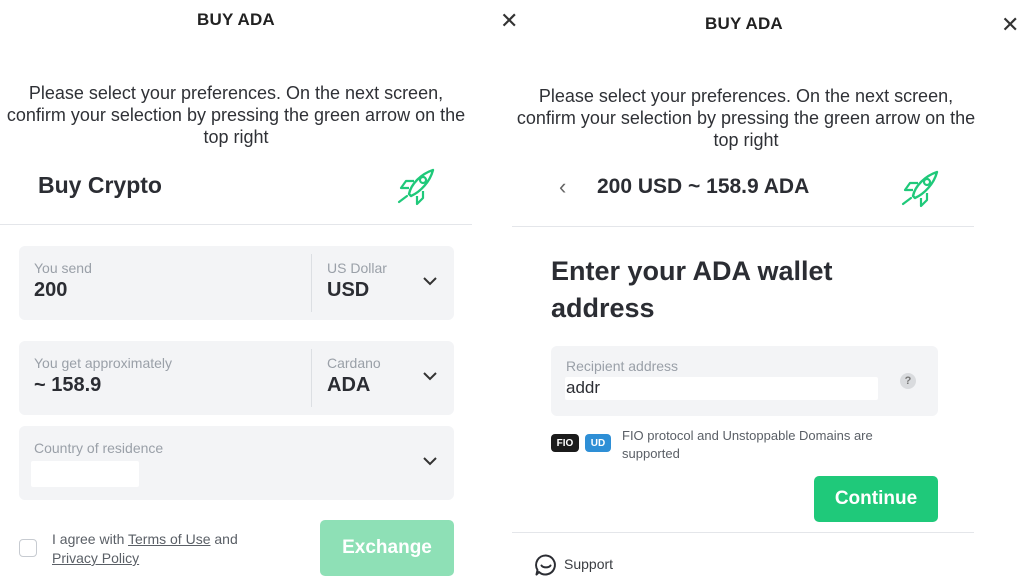 The height and width of the screenshot is (583, 1024). What do you see at coordinates (99, 448) in the screenshot?
I see `country-label: Country of residence` at bounding box center [99, 448].